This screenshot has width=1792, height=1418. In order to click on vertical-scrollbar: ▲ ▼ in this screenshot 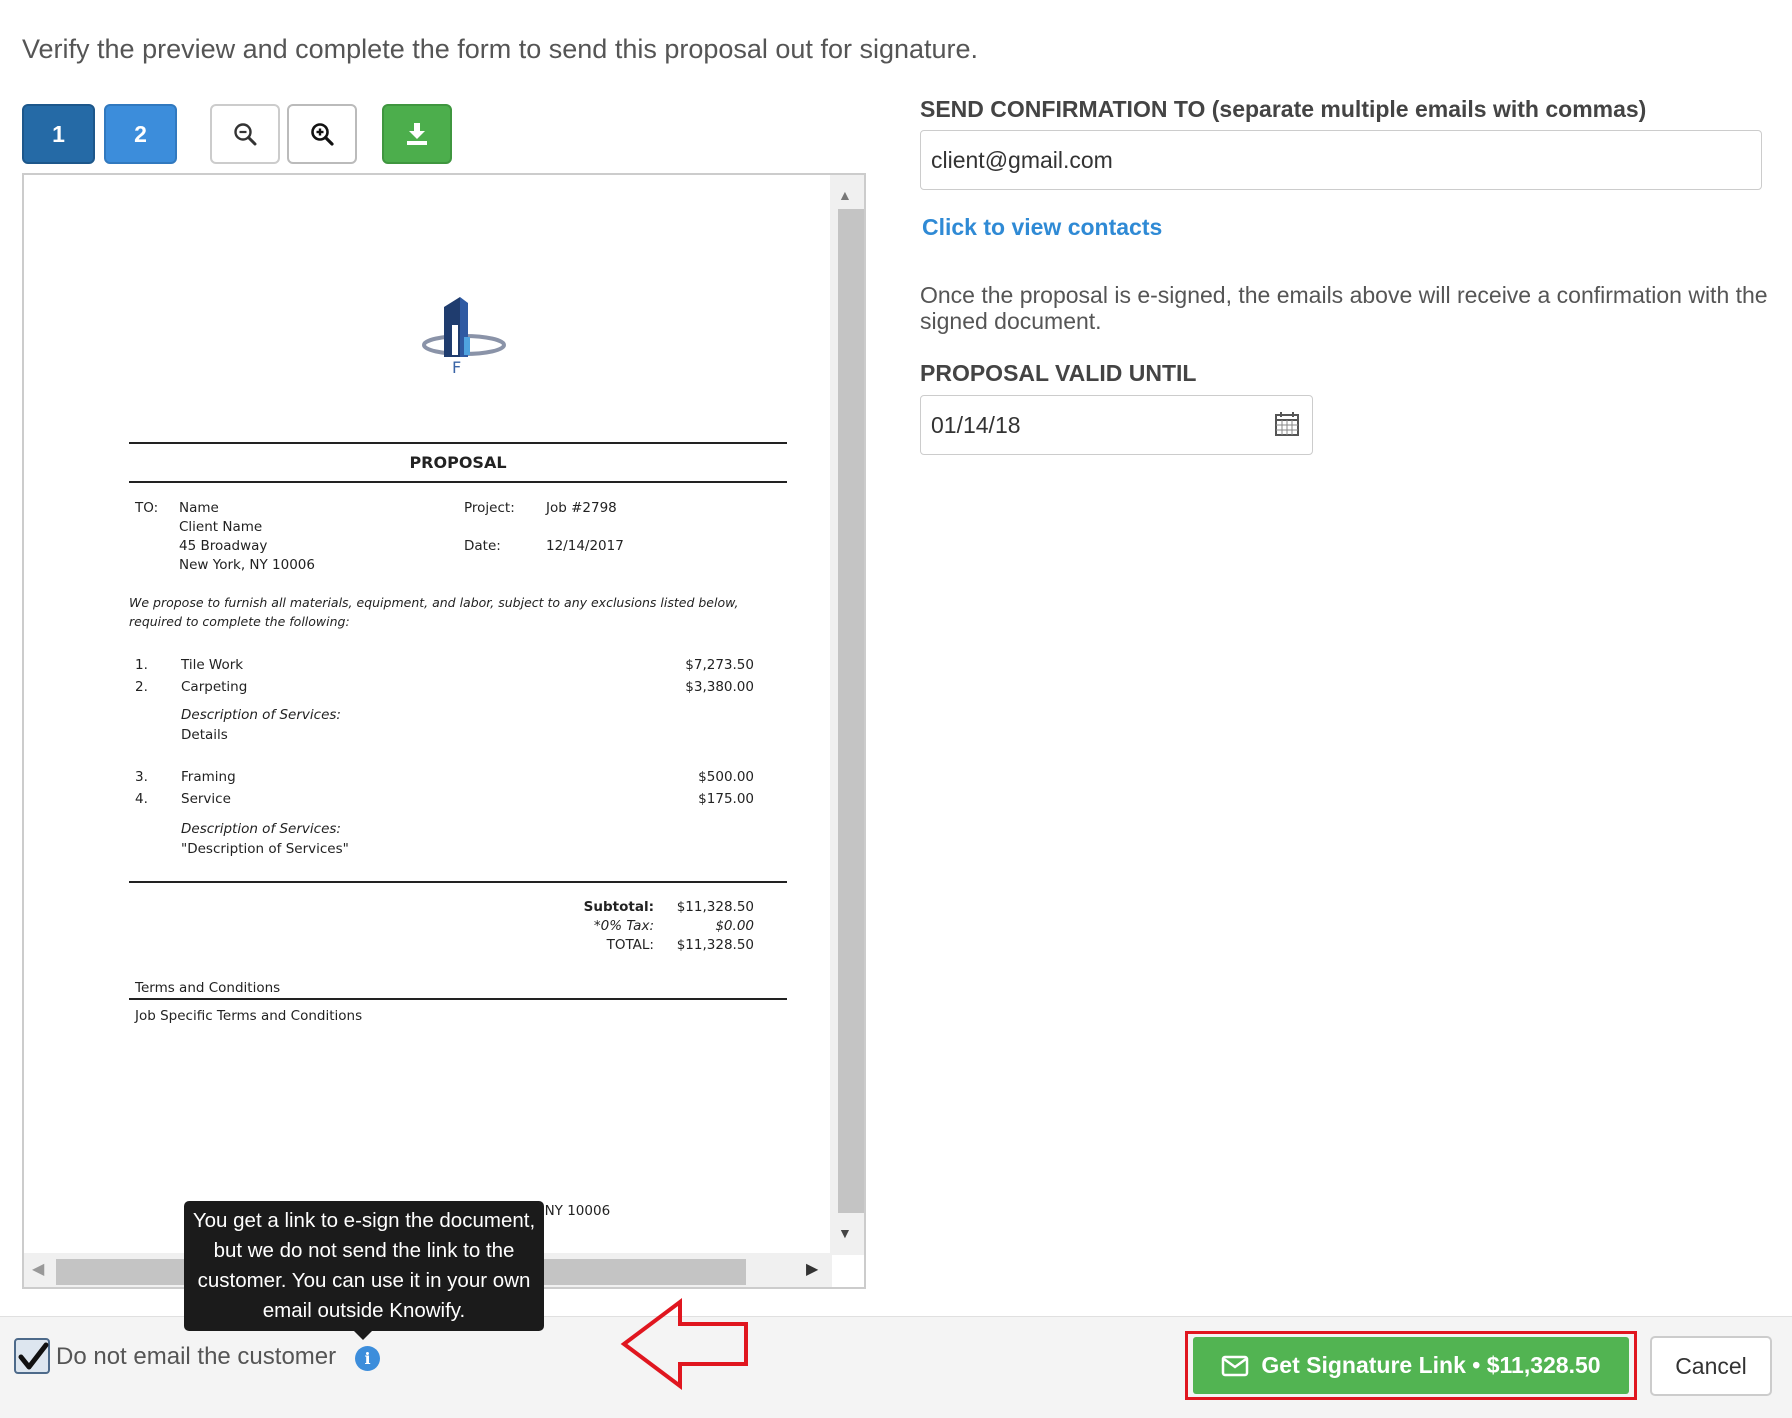, I will do `click(847, 715)`.